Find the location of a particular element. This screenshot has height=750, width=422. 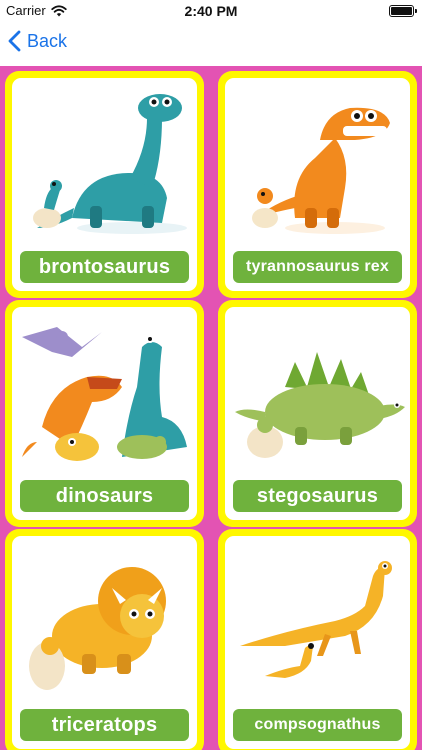

compsognathus-illustration is located at coordinates (316, 619).